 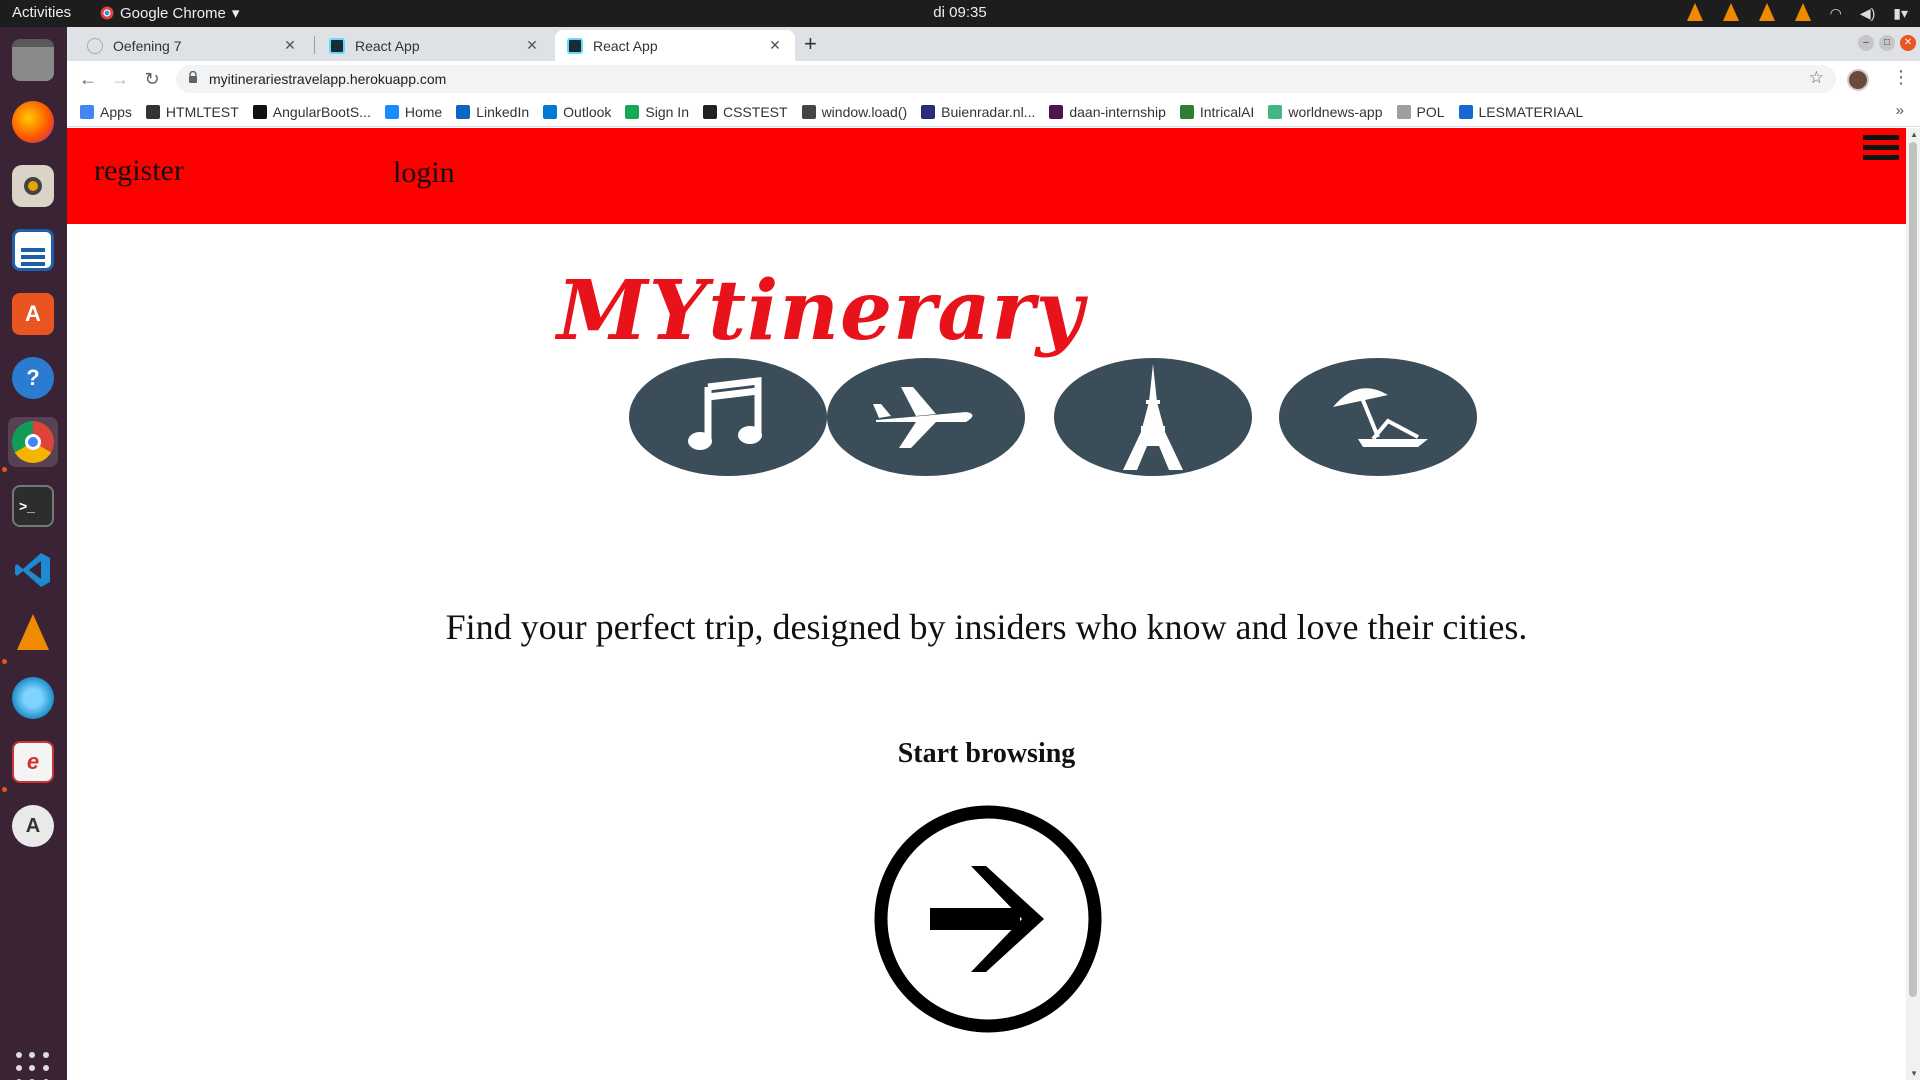 I want to click on bookmark-item: Home, so click(x=413, y=111).